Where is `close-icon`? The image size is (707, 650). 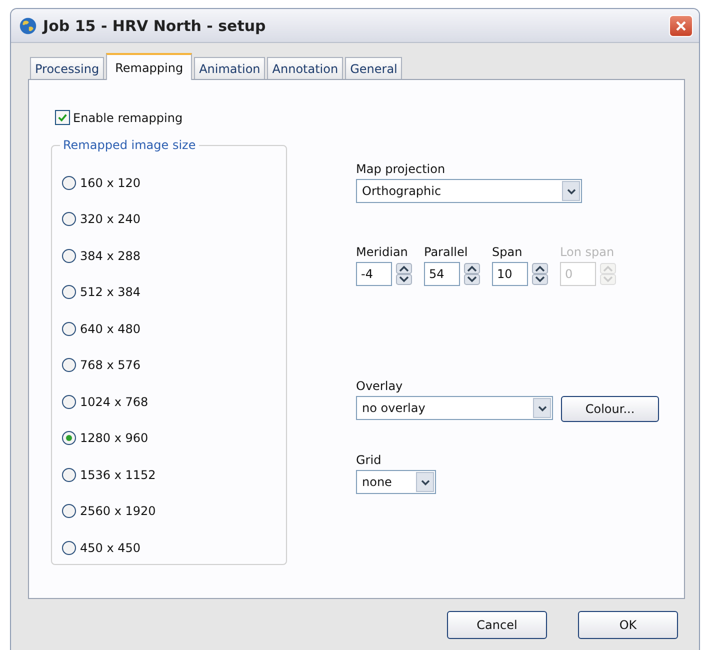 close-icon is located at coordinates (681, 26).